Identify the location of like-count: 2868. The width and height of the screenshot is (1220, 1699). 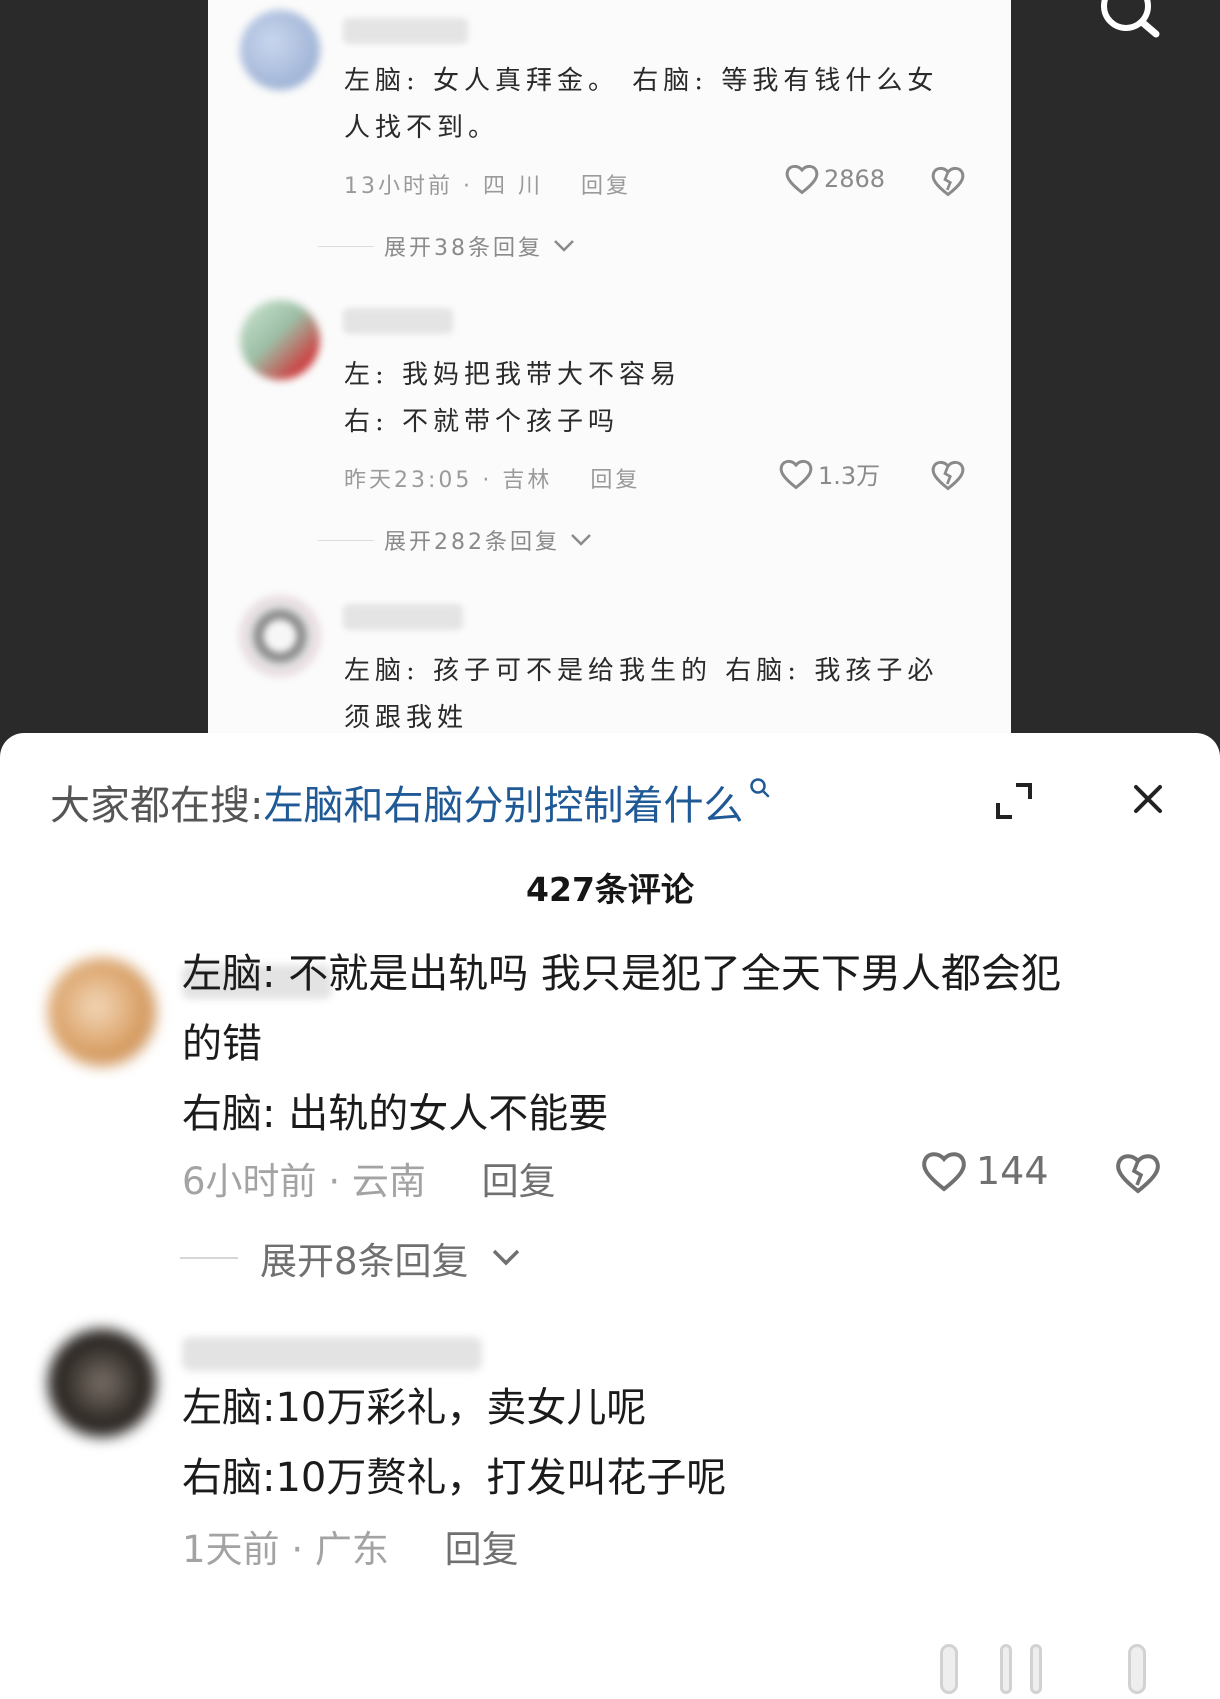
(855, 179).